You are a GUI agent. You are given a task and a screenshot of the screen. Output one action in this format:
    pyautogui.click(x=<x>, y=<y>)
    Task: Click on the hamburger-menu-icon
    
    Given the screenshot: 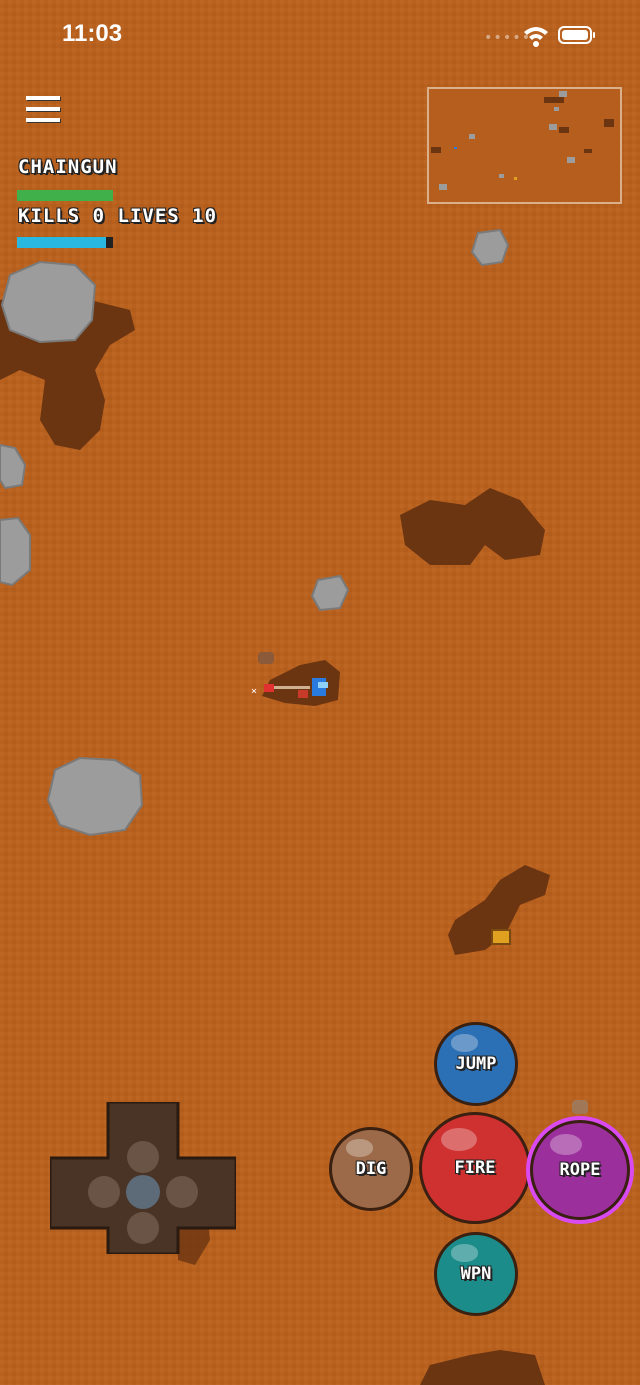 What is the action you would take?
    pyautogui.click(x=43, y=113)
    